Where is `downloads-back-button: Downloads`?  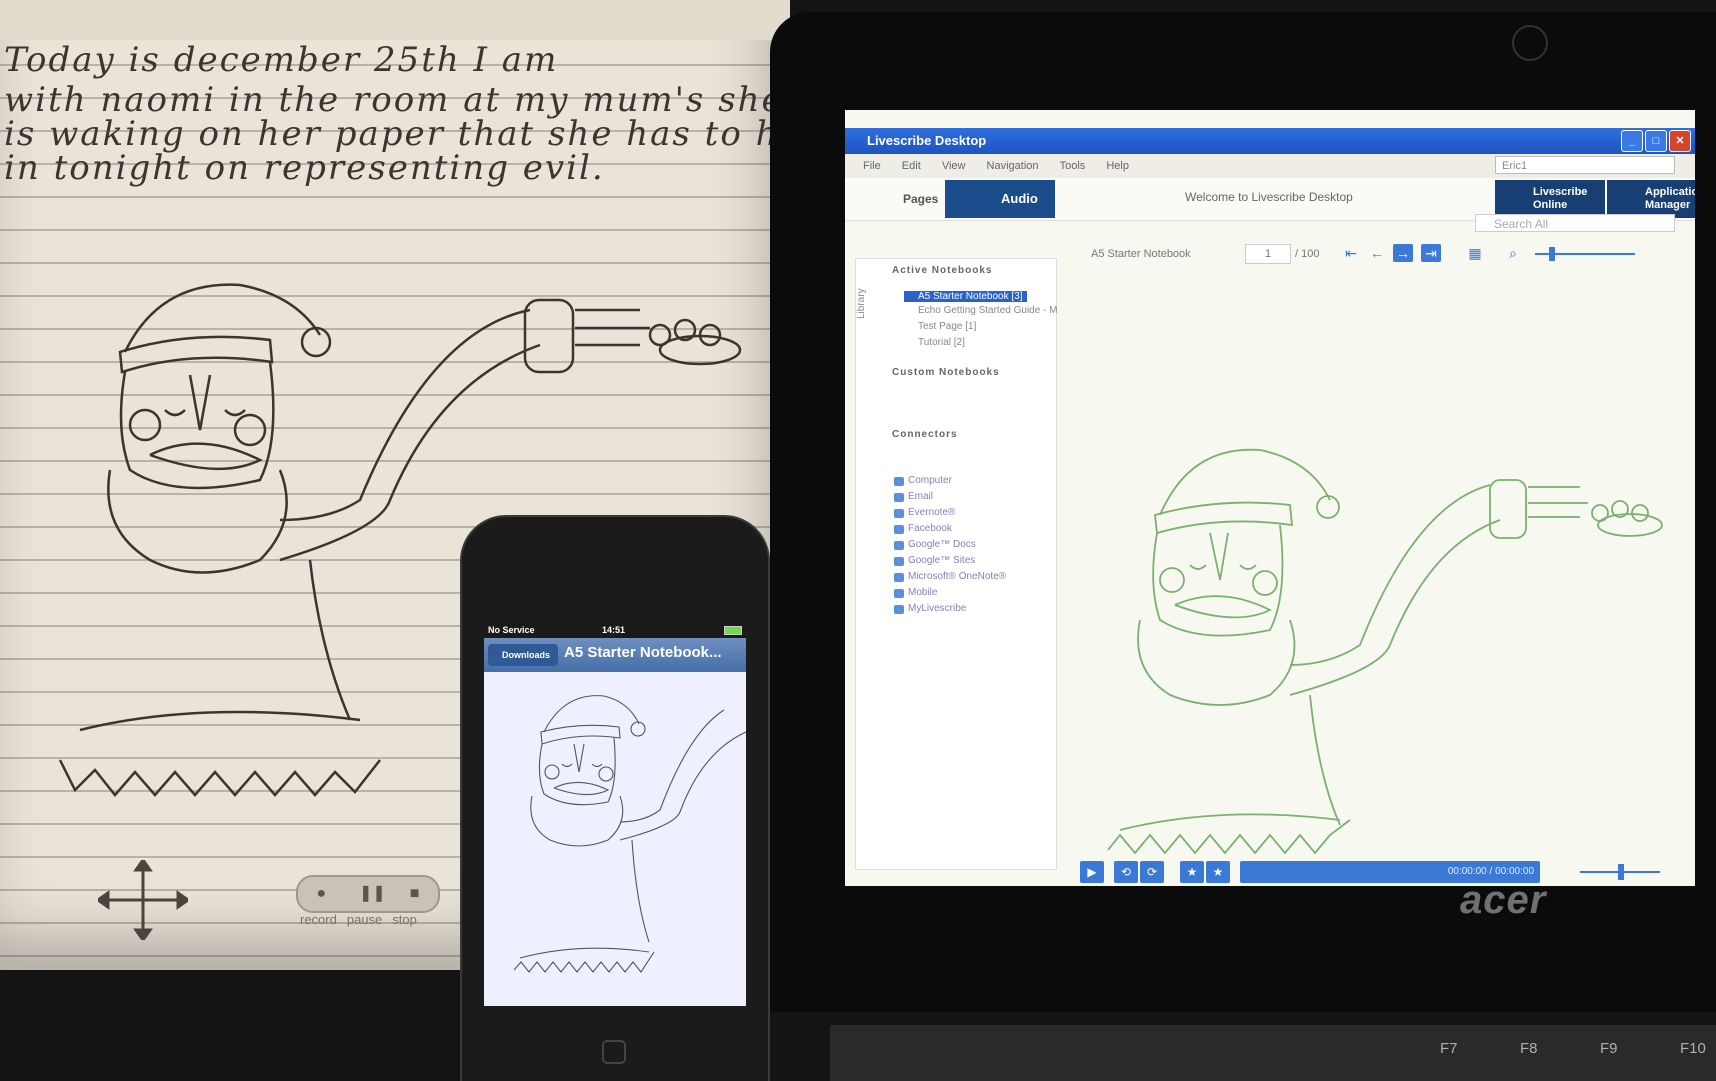
downloads-back-button: Downloads is located at coordinates (523, 655).